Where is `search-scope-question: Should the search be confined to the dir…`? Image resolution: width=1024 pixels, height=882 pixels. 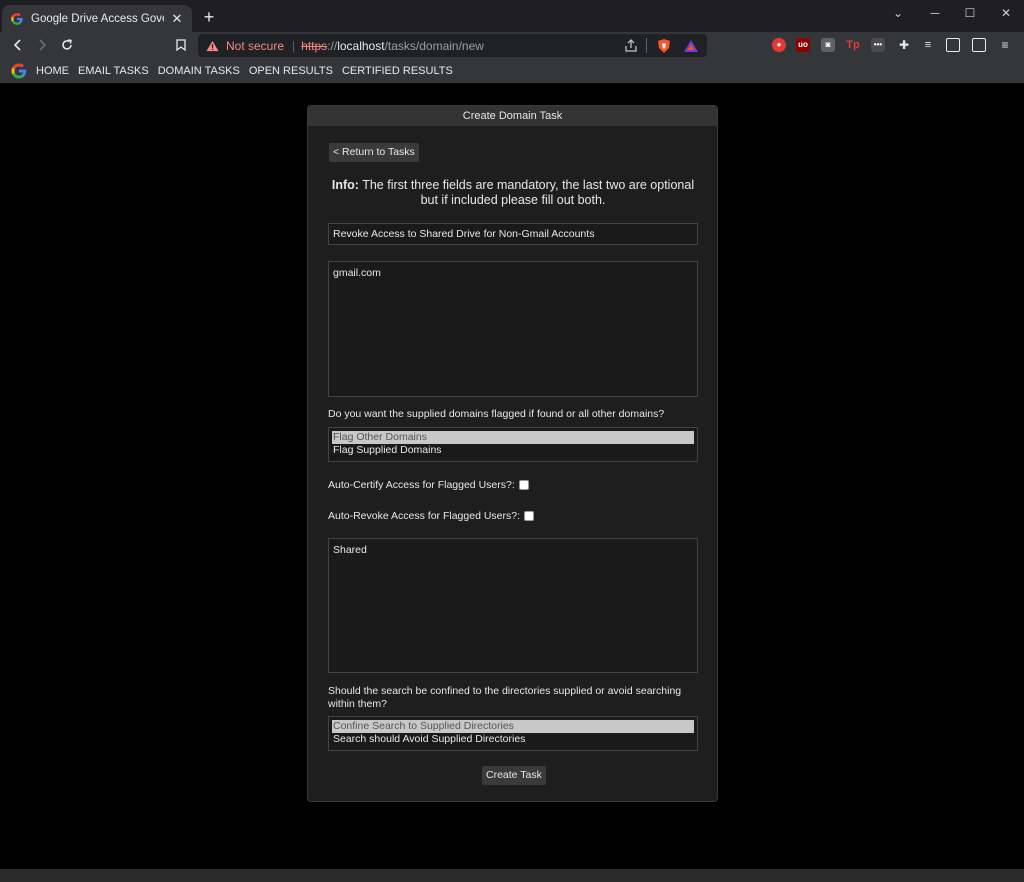 search-scope-question: Should the search be confined to the dir… is located at coordinates (505, 697).